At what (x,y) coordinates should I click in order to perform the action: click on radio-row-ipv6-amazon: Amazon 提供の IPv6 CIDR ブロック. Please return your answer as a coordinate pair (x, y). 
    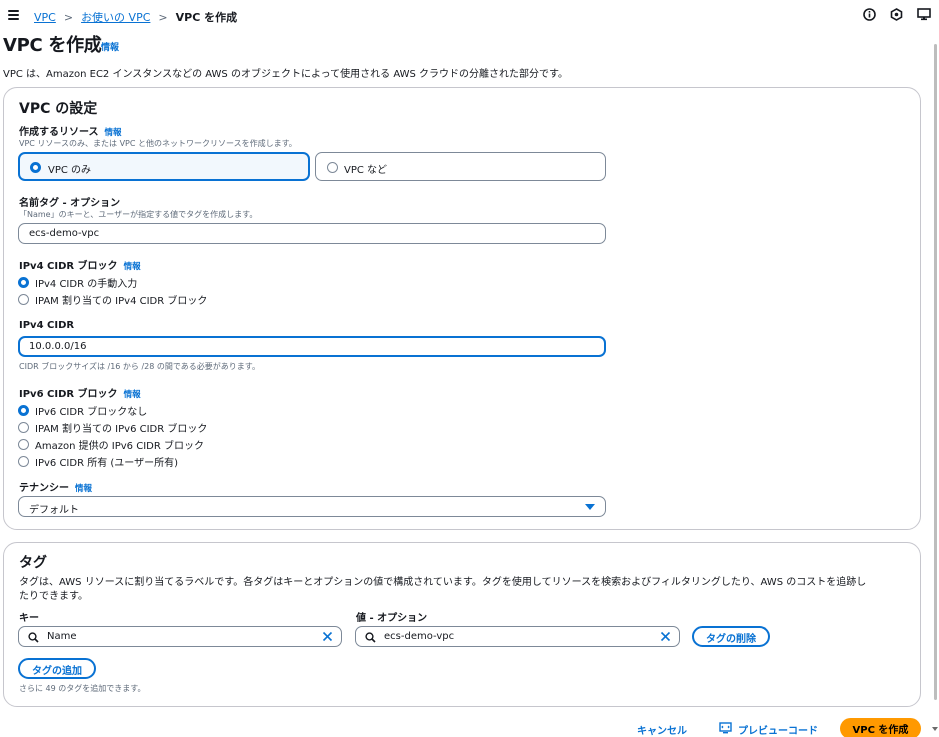
    Looking at the image, I should click on (111, 444).